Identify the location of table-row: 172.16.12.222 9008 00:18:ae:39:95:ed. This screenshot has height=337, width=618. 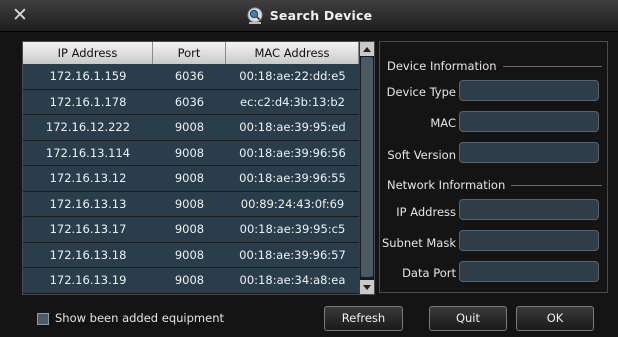
(191, 128).